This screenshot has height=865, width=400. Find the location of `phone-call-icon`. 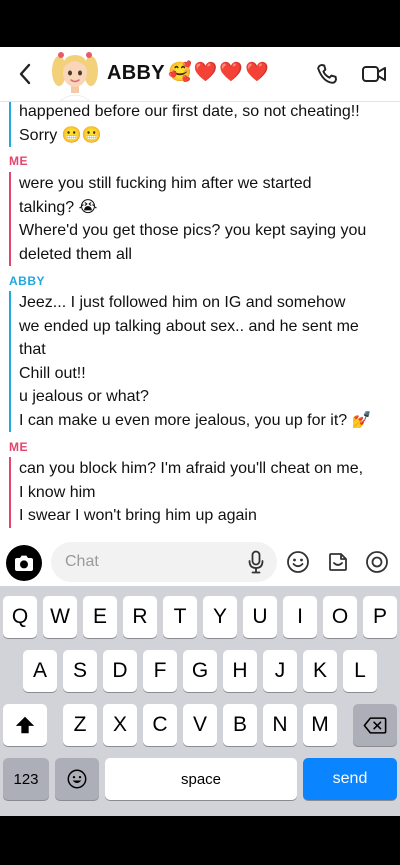

phone-call-icon is located at coordinates (327, 74).